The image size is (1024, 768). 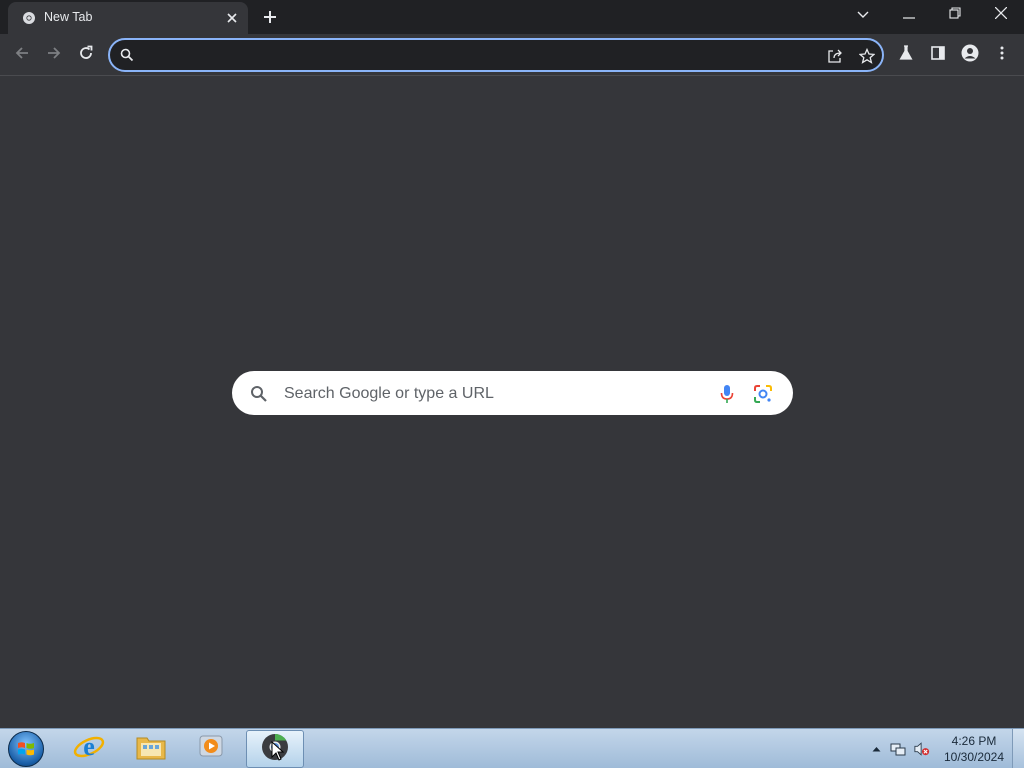 I want to click on windows-start-orb-icon, so click(x=26, y=749).